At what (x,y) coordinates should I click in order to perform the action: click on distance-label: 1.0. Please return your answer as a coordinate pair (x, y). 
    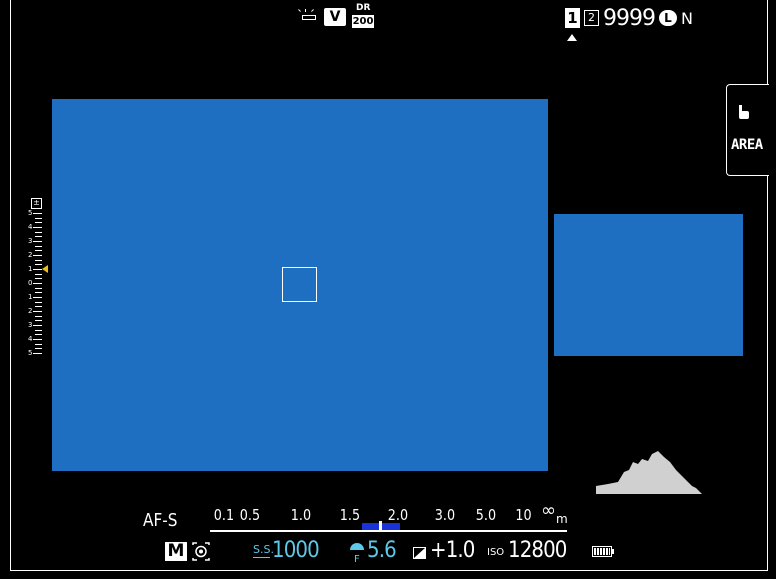
    Looking at the image, I should click on (301, 515).